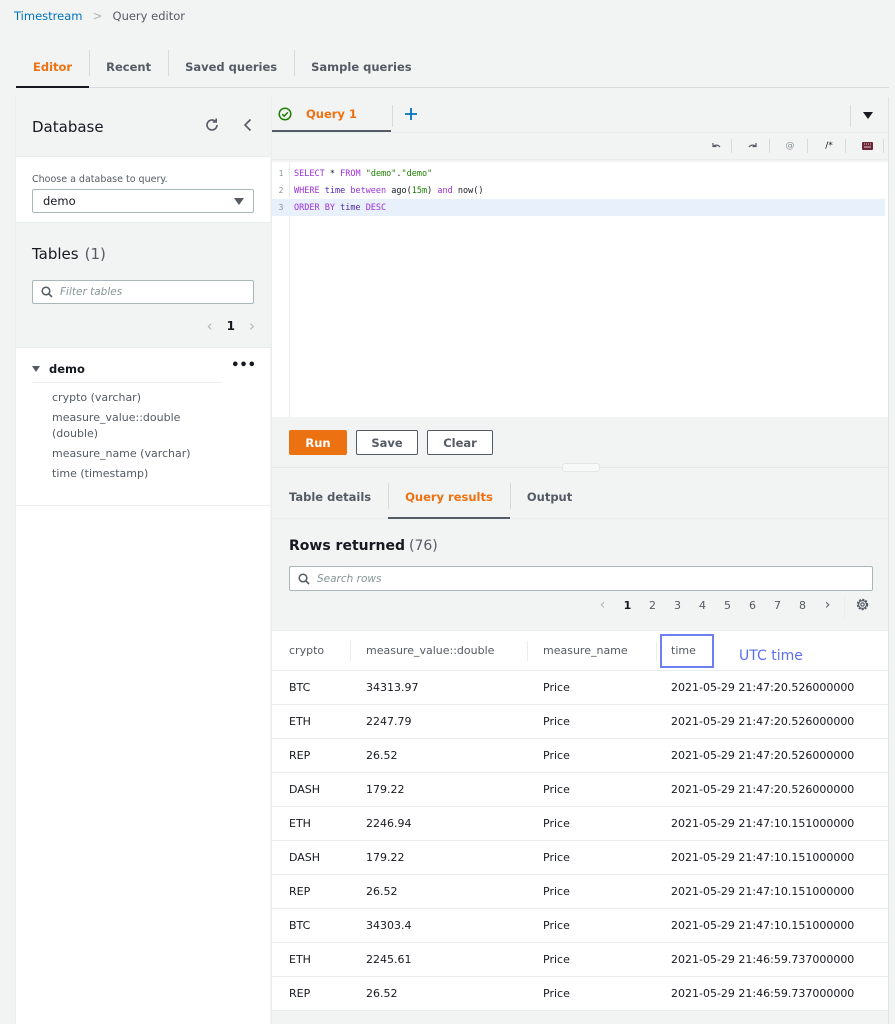 The height and width of the screenshot is (1024, 895). I want to click on cell-measure-value: 34303.4, so click(389, 925).